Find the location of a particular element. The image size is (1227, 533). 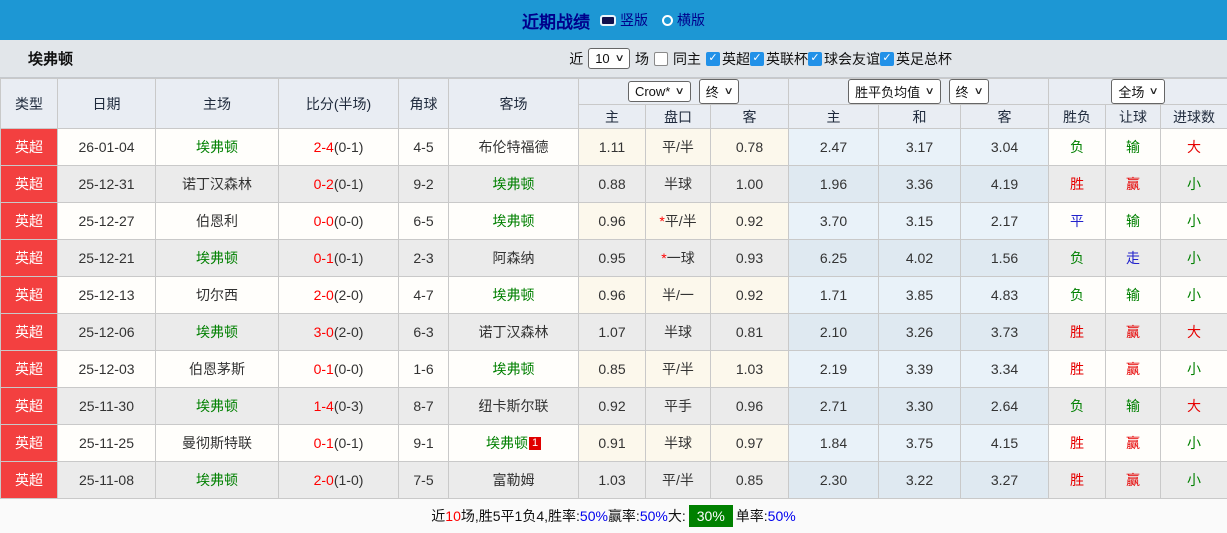

handicap-line: 平手 is located at coordinates (678, 406).